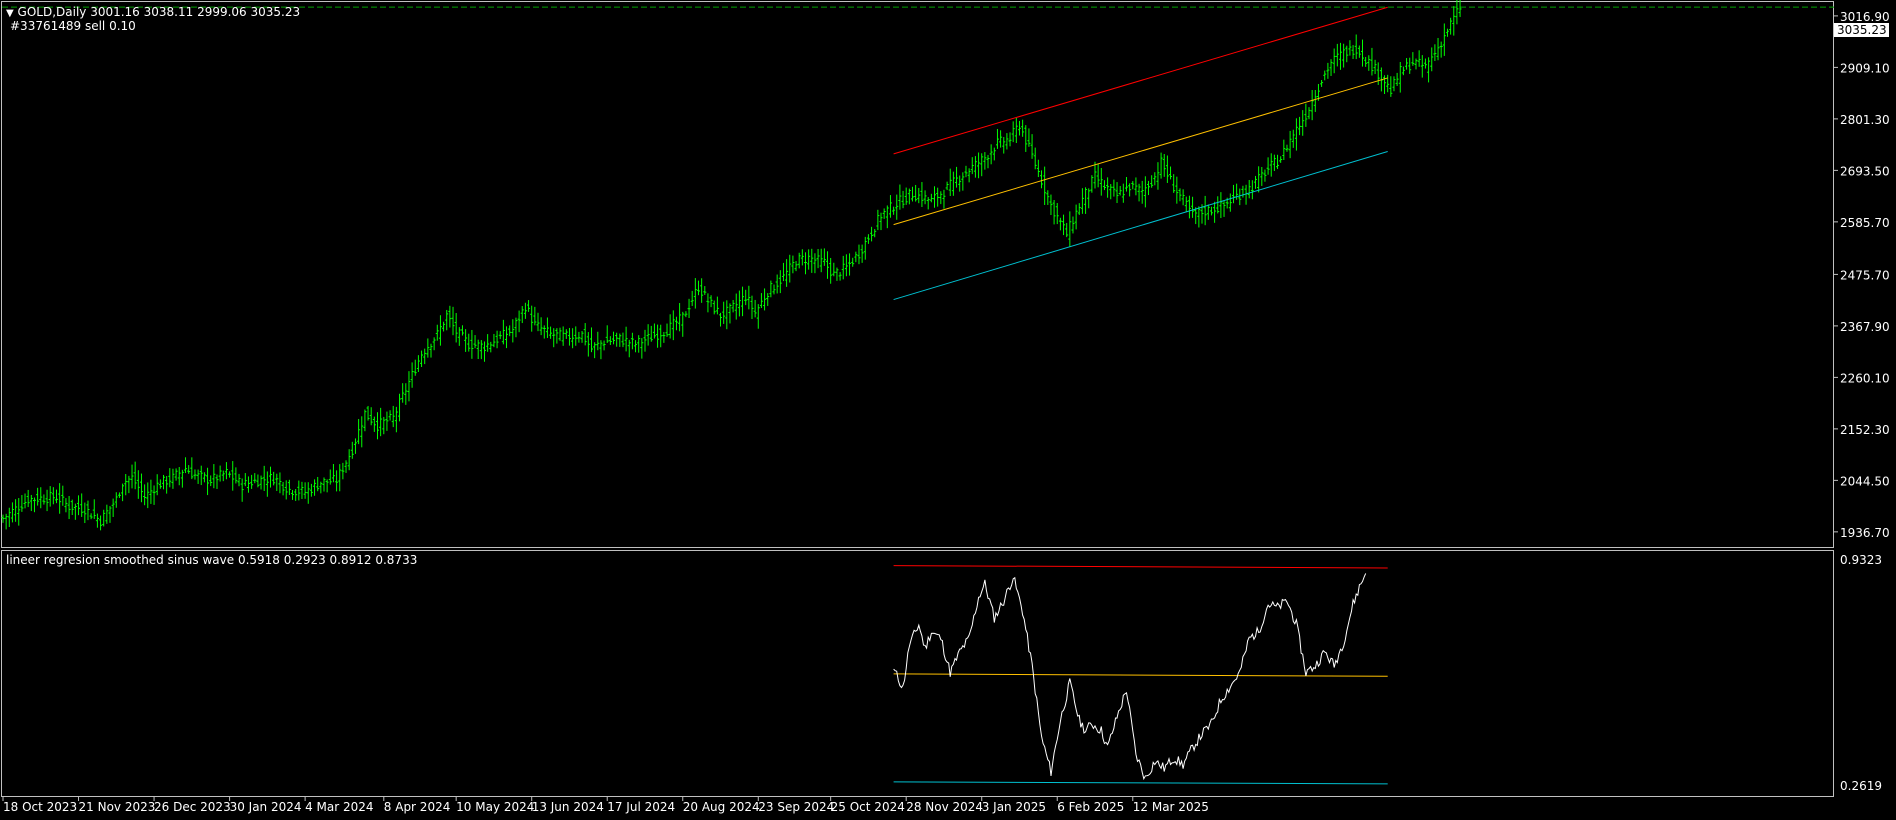 The height and width of the screenshot is (820, 1896). Describe the element at coordinates (1140, 675) in the screenshot. I see `indicator-plot` at that location.